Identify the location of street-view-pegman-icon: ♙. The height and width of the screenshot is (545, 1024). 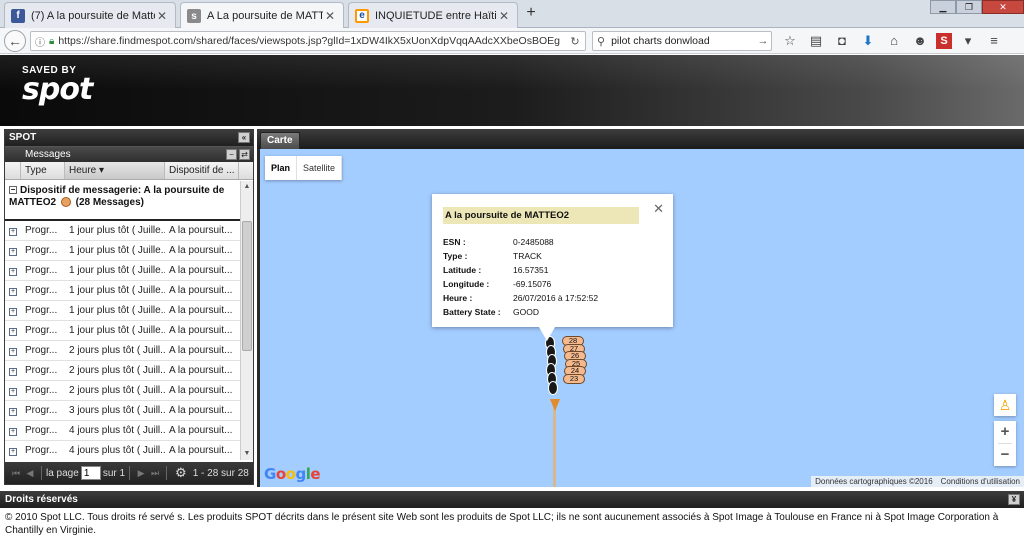
(1005, 405).